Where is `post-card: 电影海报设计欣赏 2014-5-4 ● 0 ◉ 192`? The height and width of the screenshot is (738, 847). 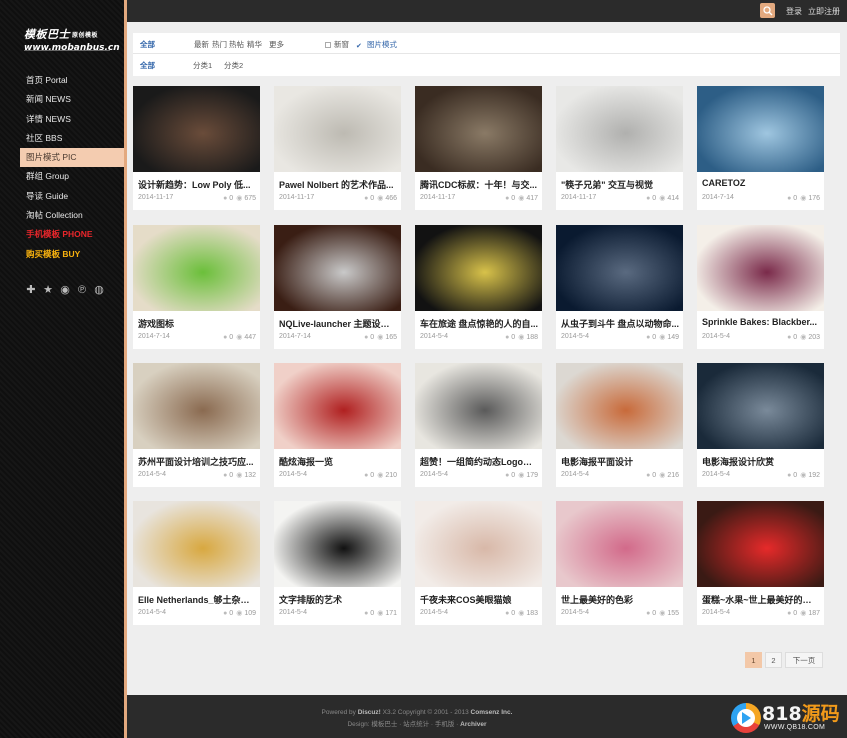
post-card: 电影海报设计欣赏 2014-5-4 ● 0 ◉ 192 is located at coordinates (760, 425).